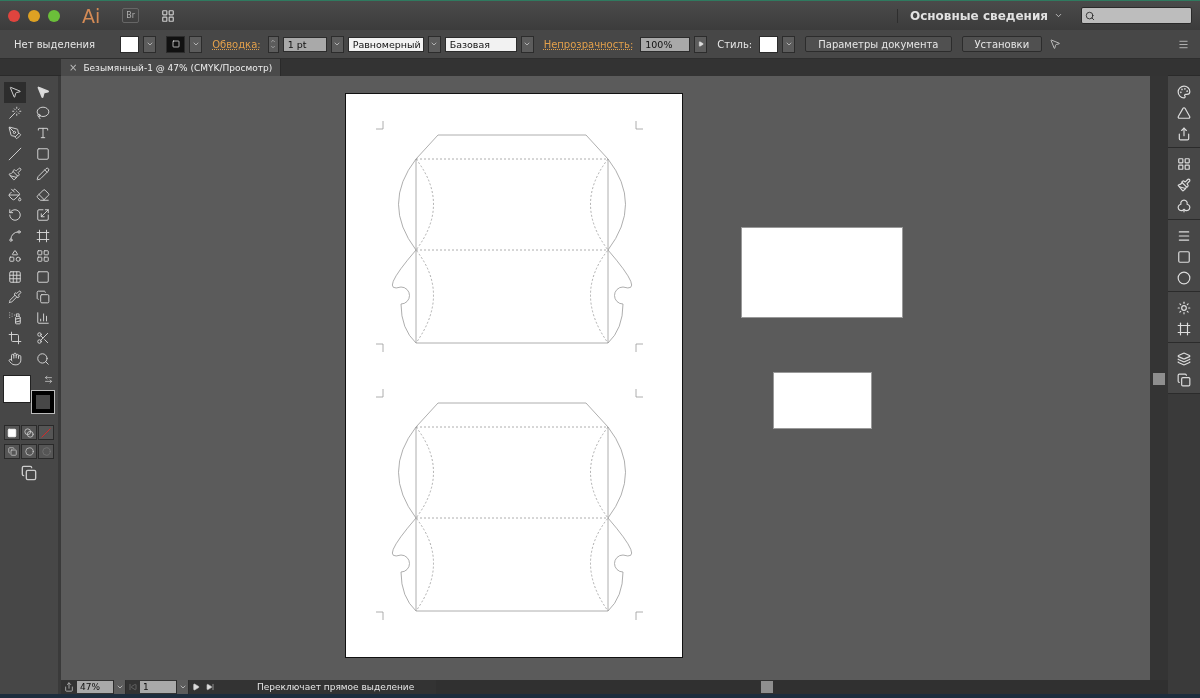  I want to click on blend-icon, so click(29, 432).